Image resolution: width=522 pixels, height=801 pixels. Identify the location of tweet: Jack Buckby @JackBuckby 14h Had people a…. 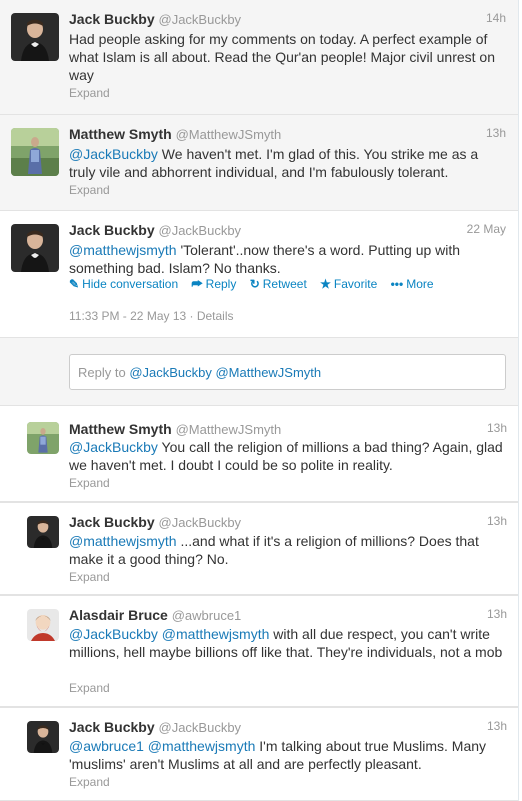
(259, 57).